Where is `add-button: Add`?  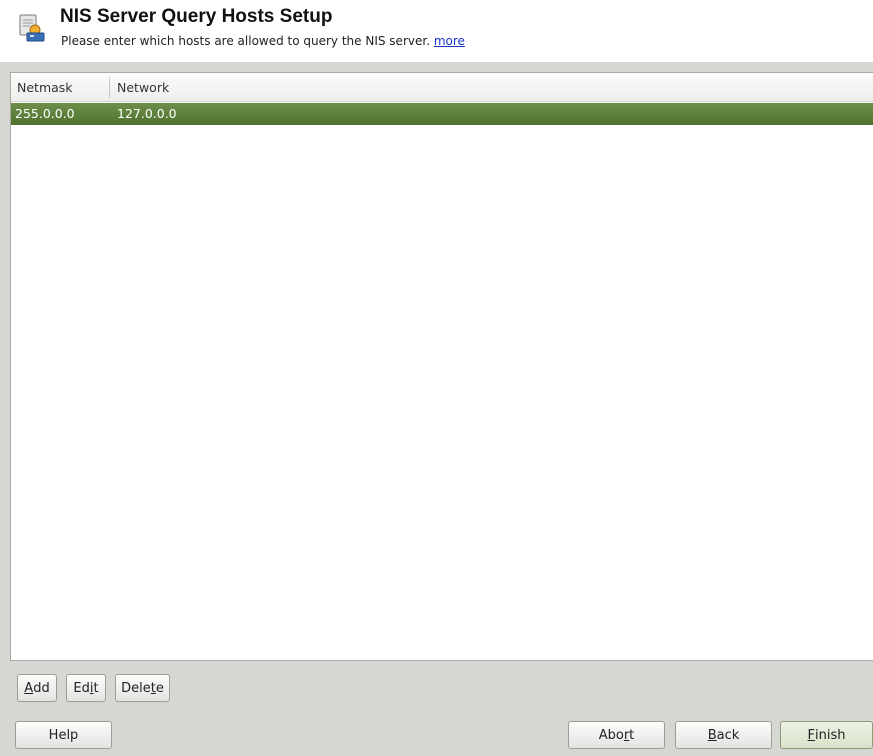 add-button: Add is located at coordinates (37, 688).